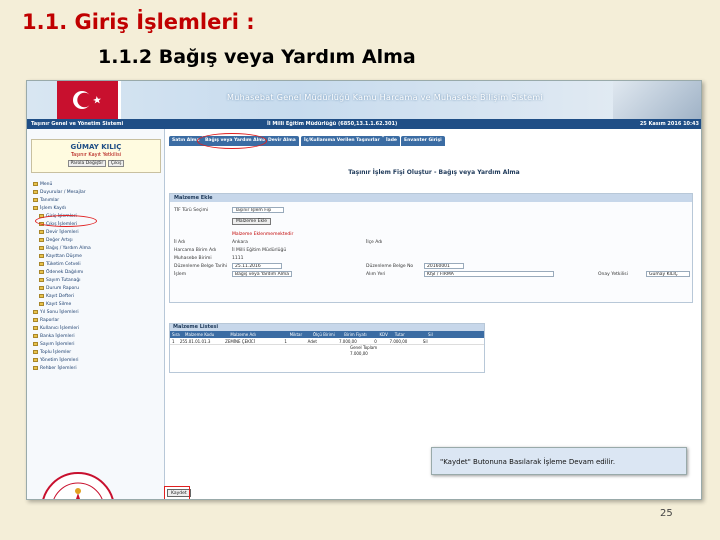  I want to click on highlight-circle-menu, so click(66, 221).